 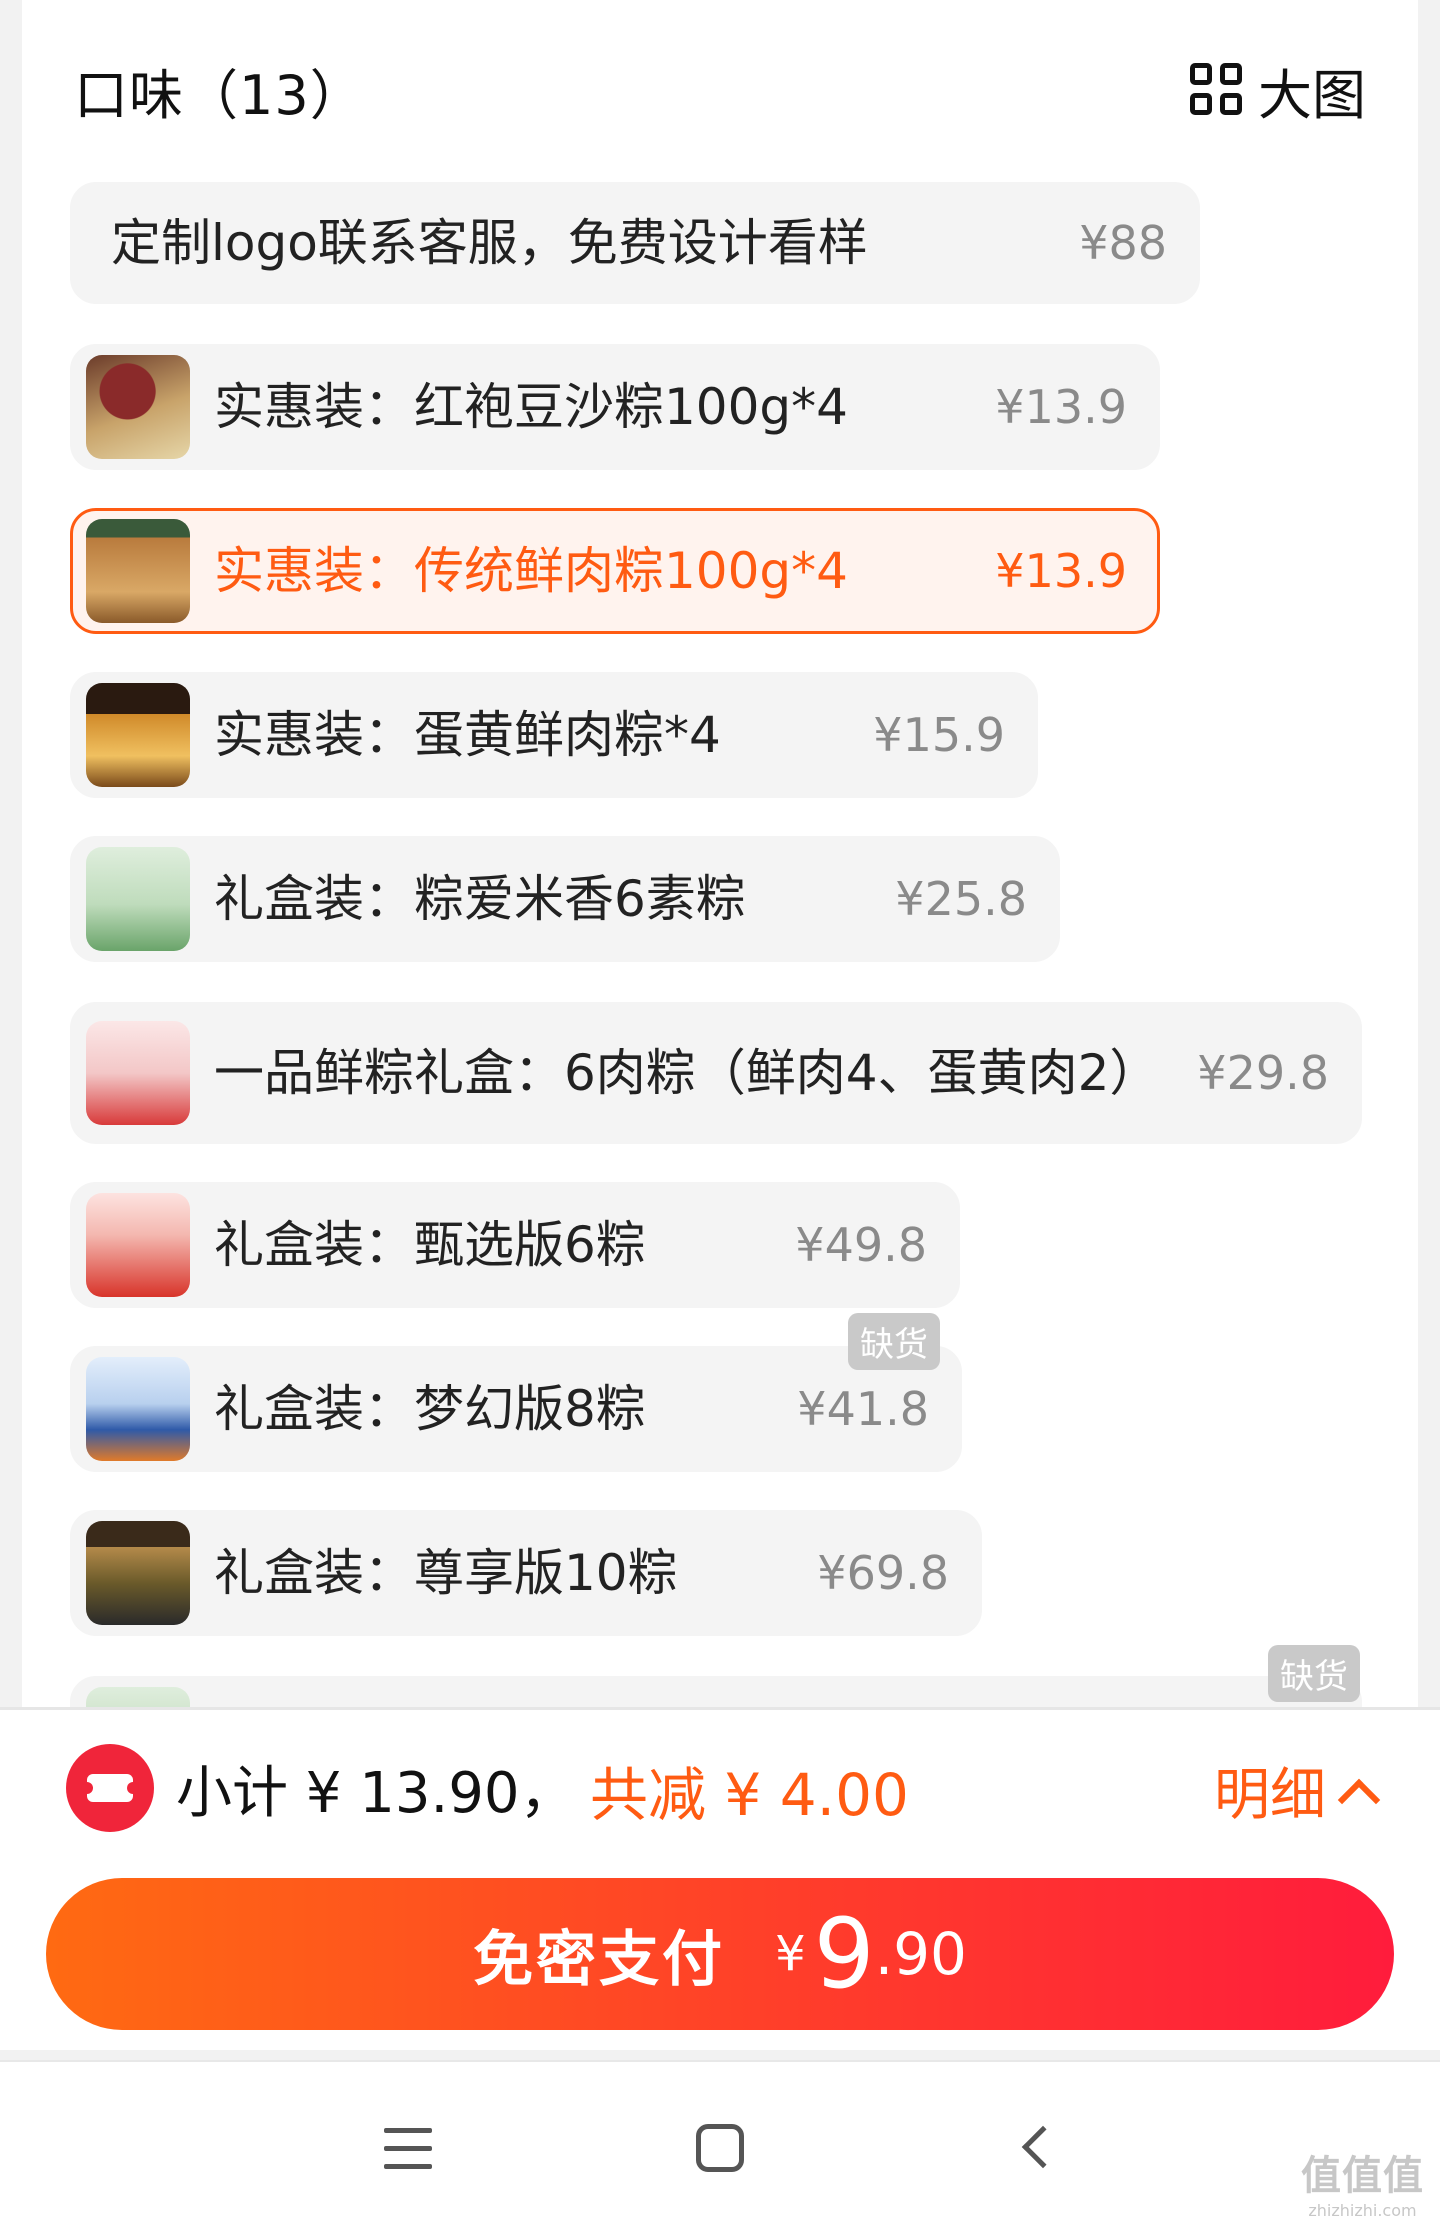 What do you see at coordinates (531, 571) in the screenshot?
I see `option-name: 实惠装：传统鲜肉粽100g*4` at bounding box center [531, 571].